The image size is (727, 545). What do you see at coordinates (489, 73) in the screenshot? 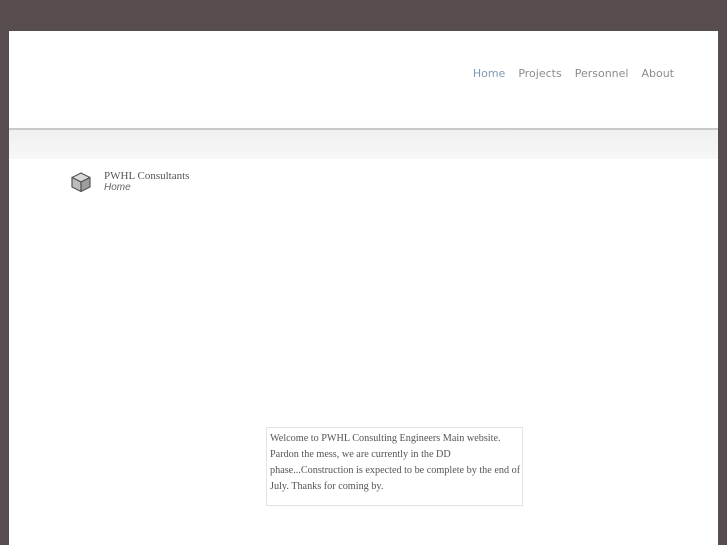
I see `nav-home-link: Home` at bounding box center [489, 73].